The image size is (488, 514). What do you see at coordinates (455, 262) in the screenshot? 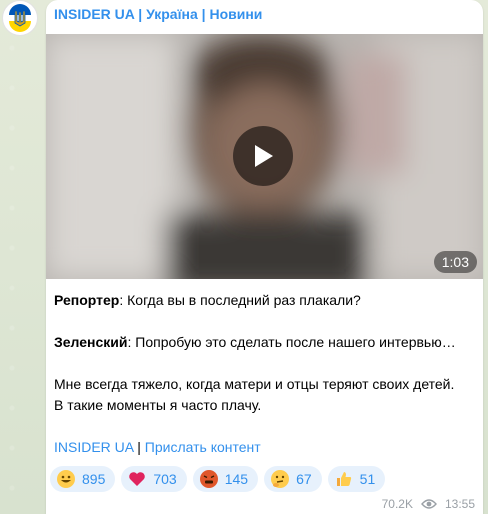
I see `video-duration: 1:03` at bounding box center [455, 262].